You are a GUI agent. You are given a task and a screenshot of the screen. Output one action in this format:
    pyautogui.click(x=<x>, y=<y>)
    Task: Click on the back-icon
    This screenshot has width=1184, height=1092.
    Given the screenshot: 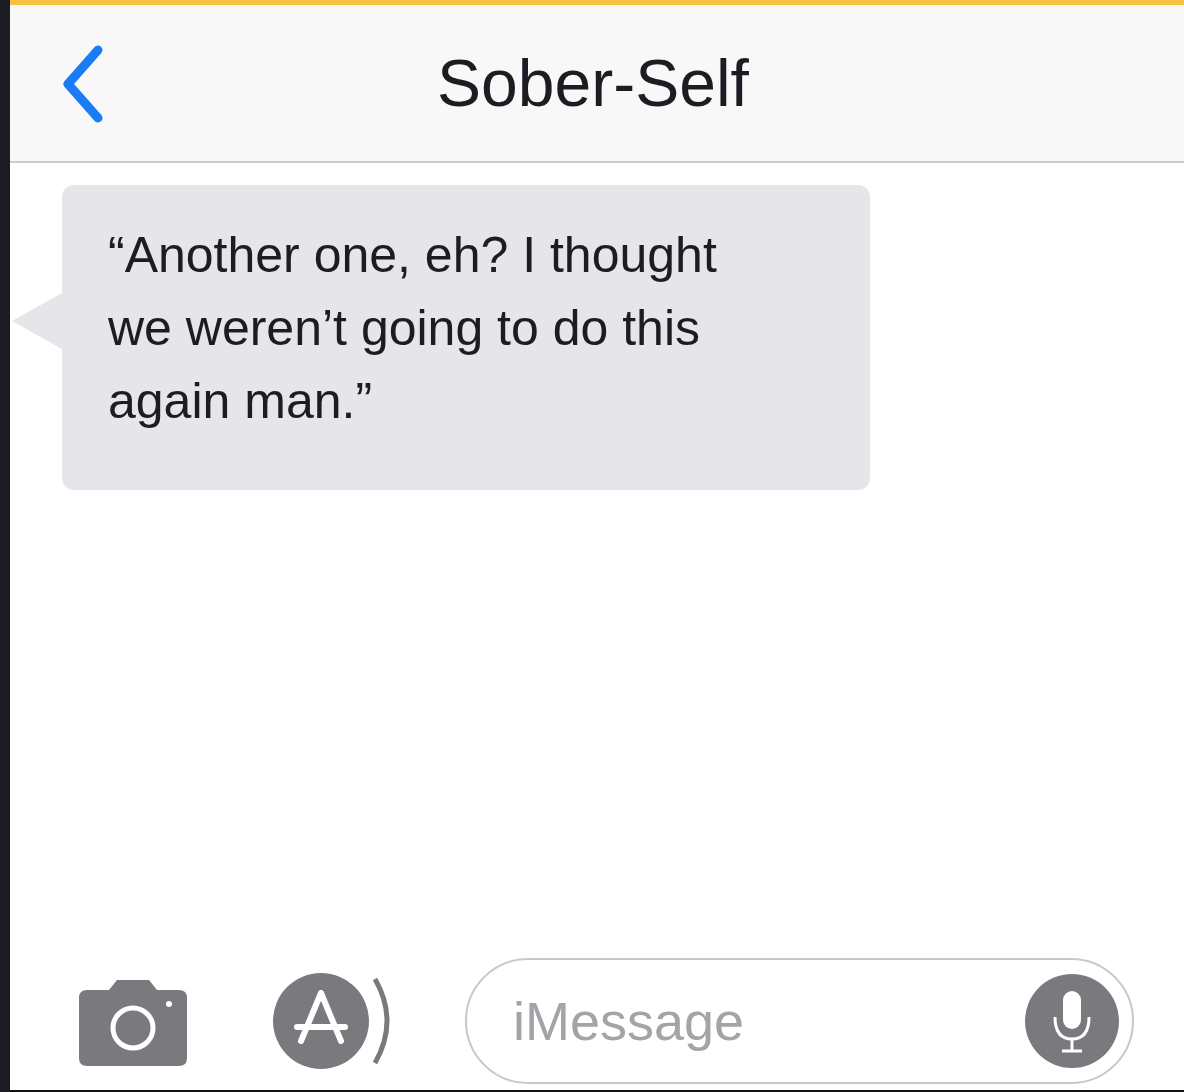 What is the action you would take?
    pyautogui.click(x=82, y=84)
    